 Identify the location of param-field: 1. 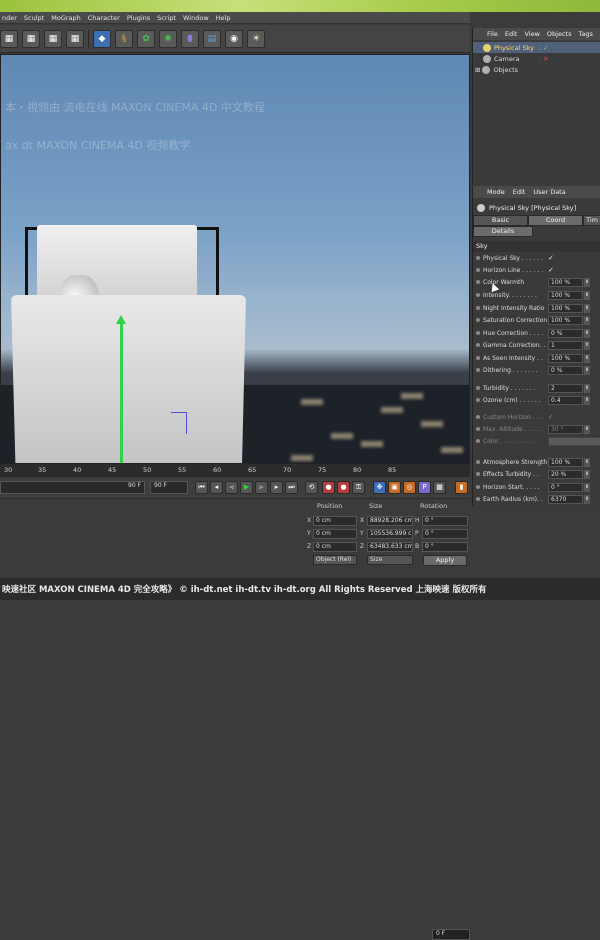
(565, 345).